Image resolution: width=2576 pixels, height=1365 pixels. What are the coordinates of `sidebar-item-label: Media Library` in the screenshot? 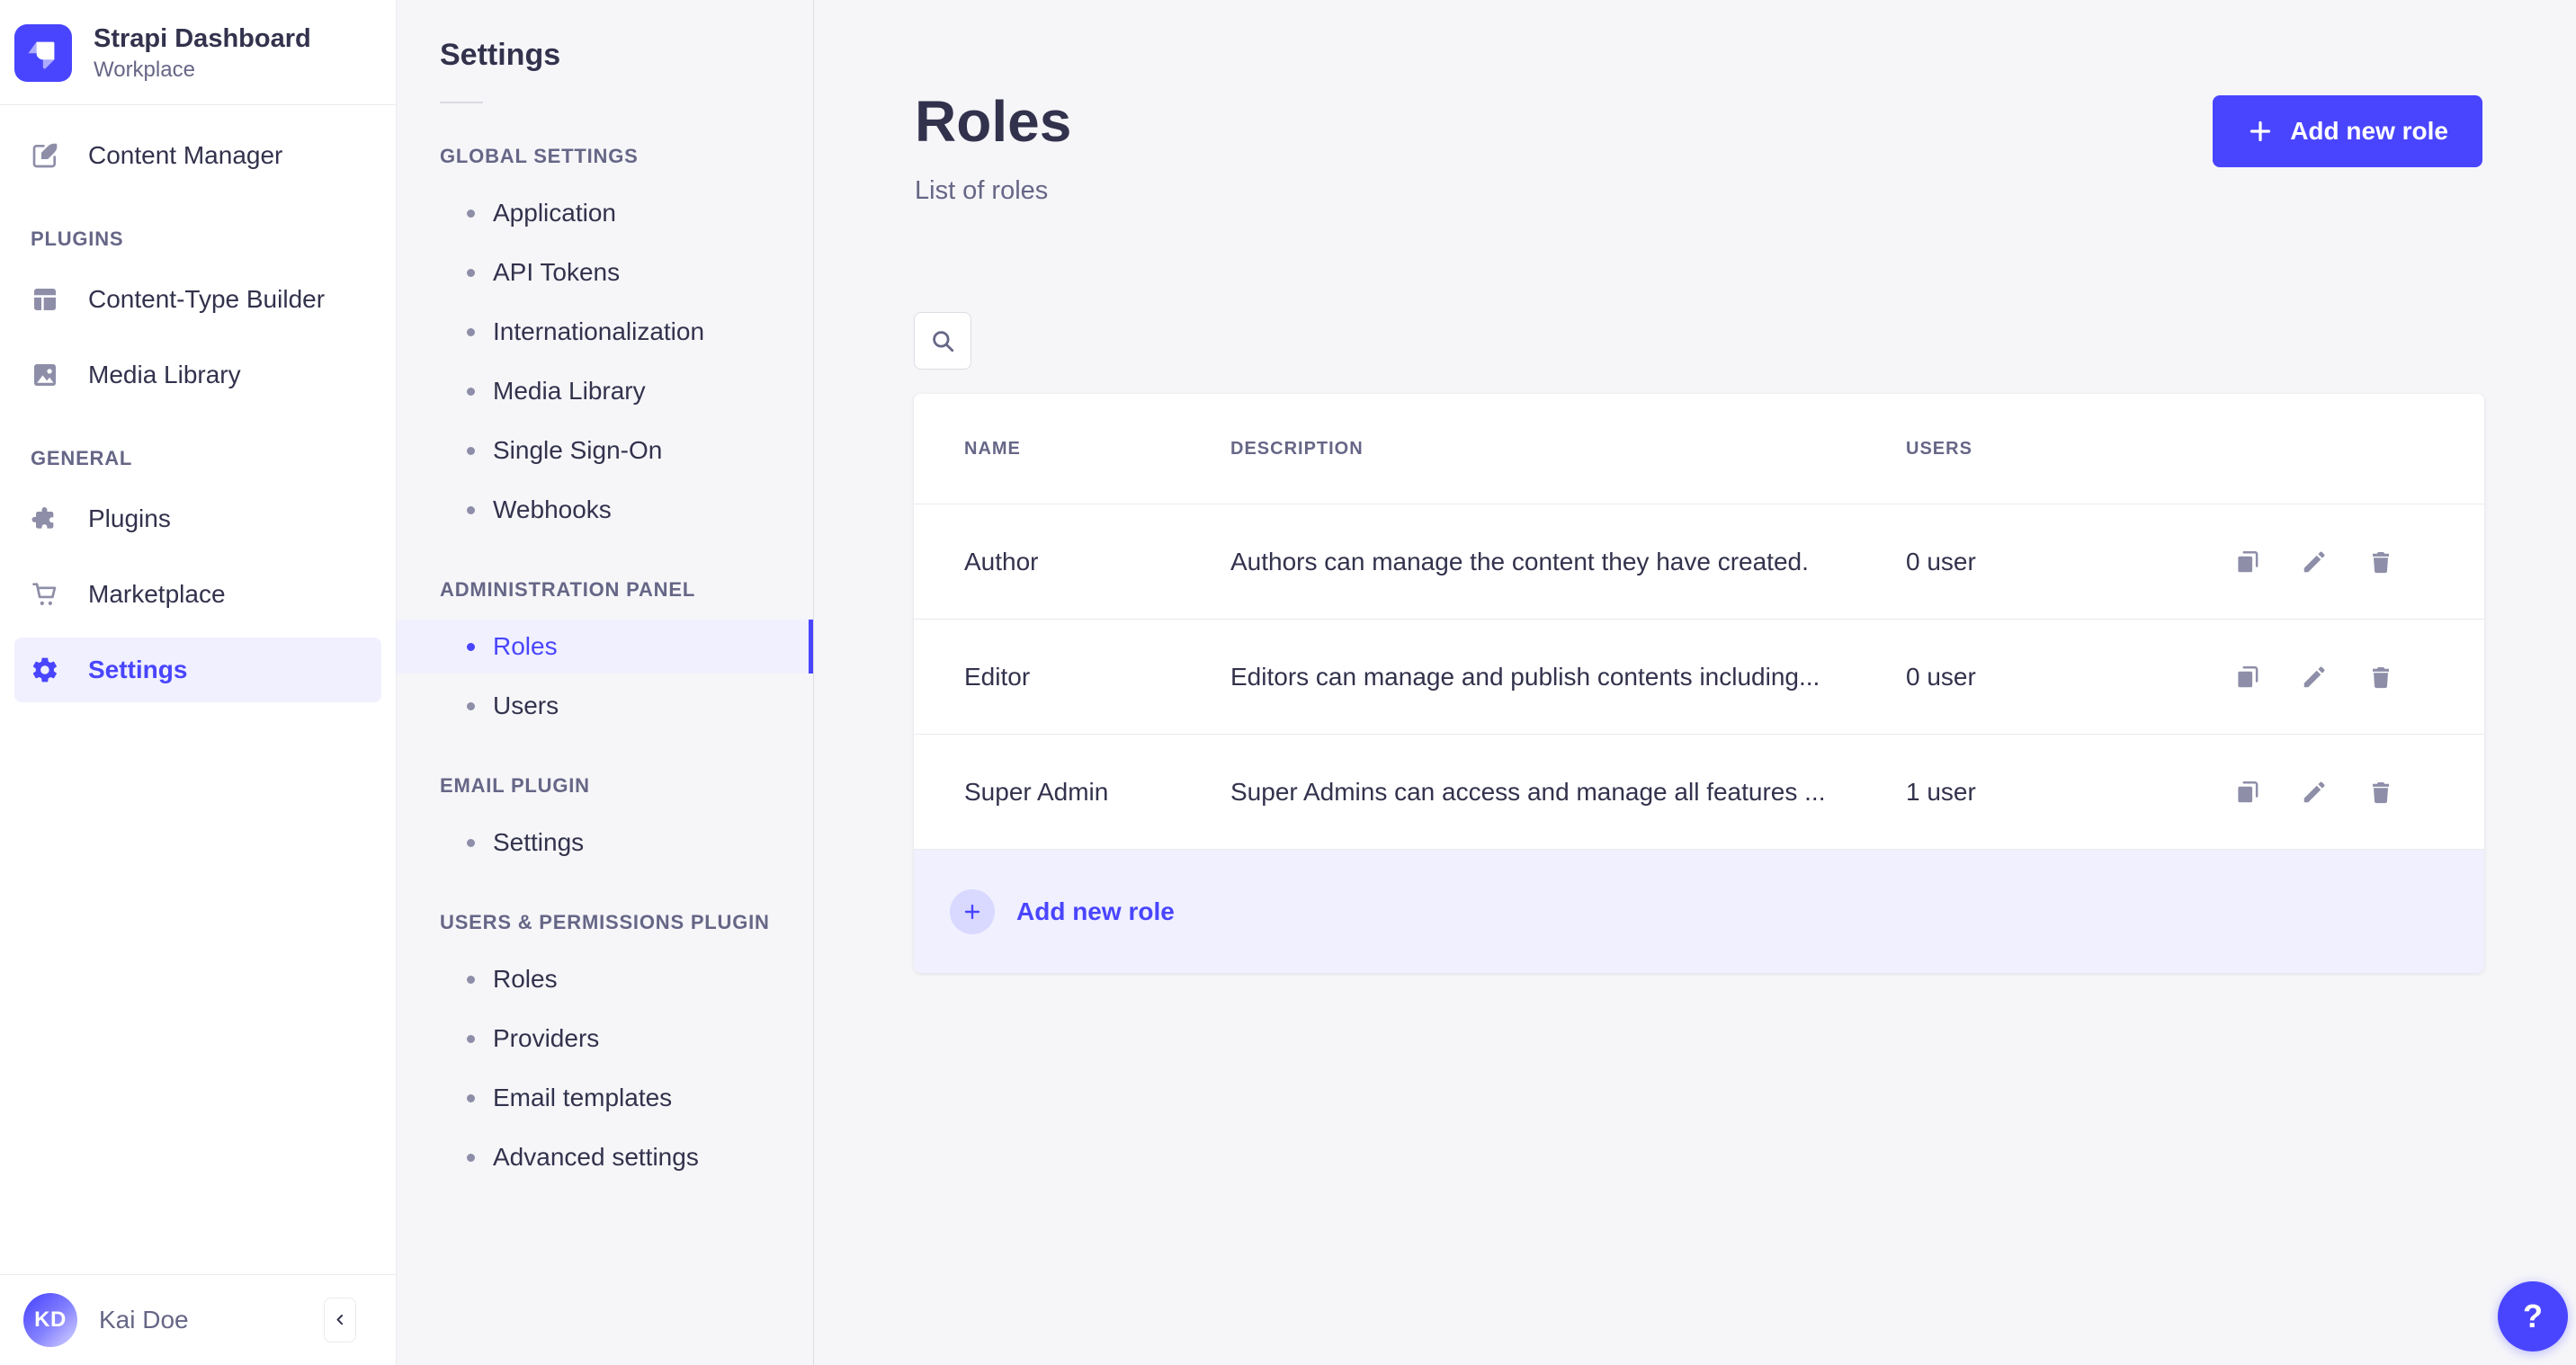 It's located at (164, 374).